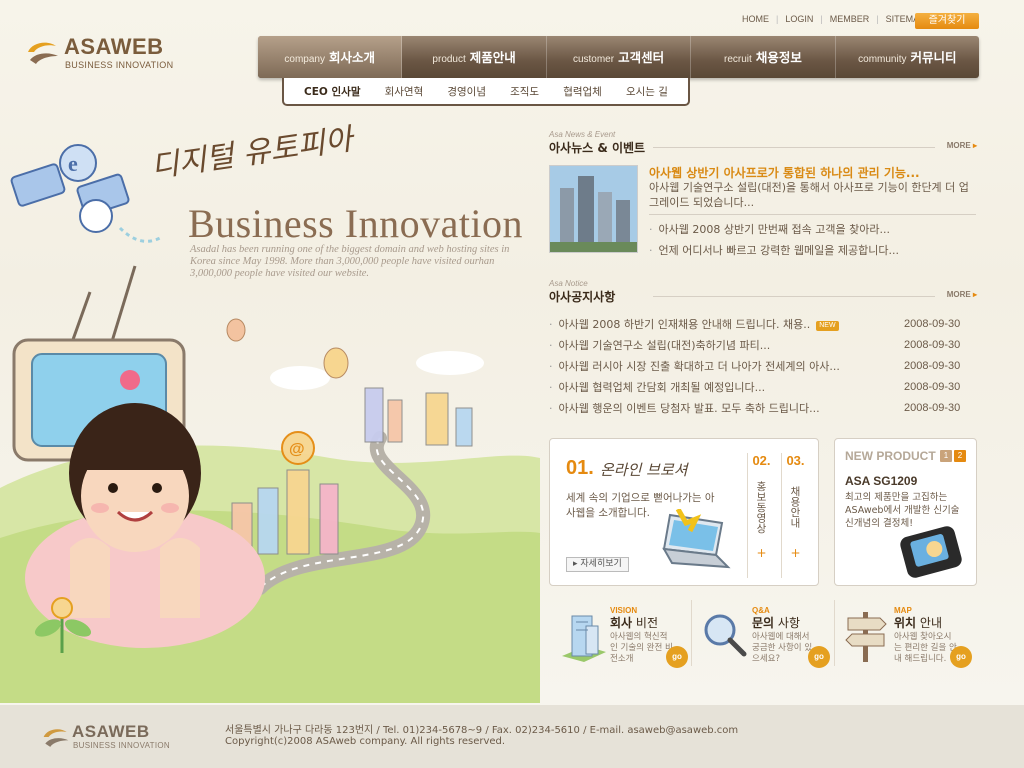  I want to click on quick-map: MAP 위치 안내 아사웹 찾아오시는 편리한 길을 안내 해드립니다. go, so click(906, 635).